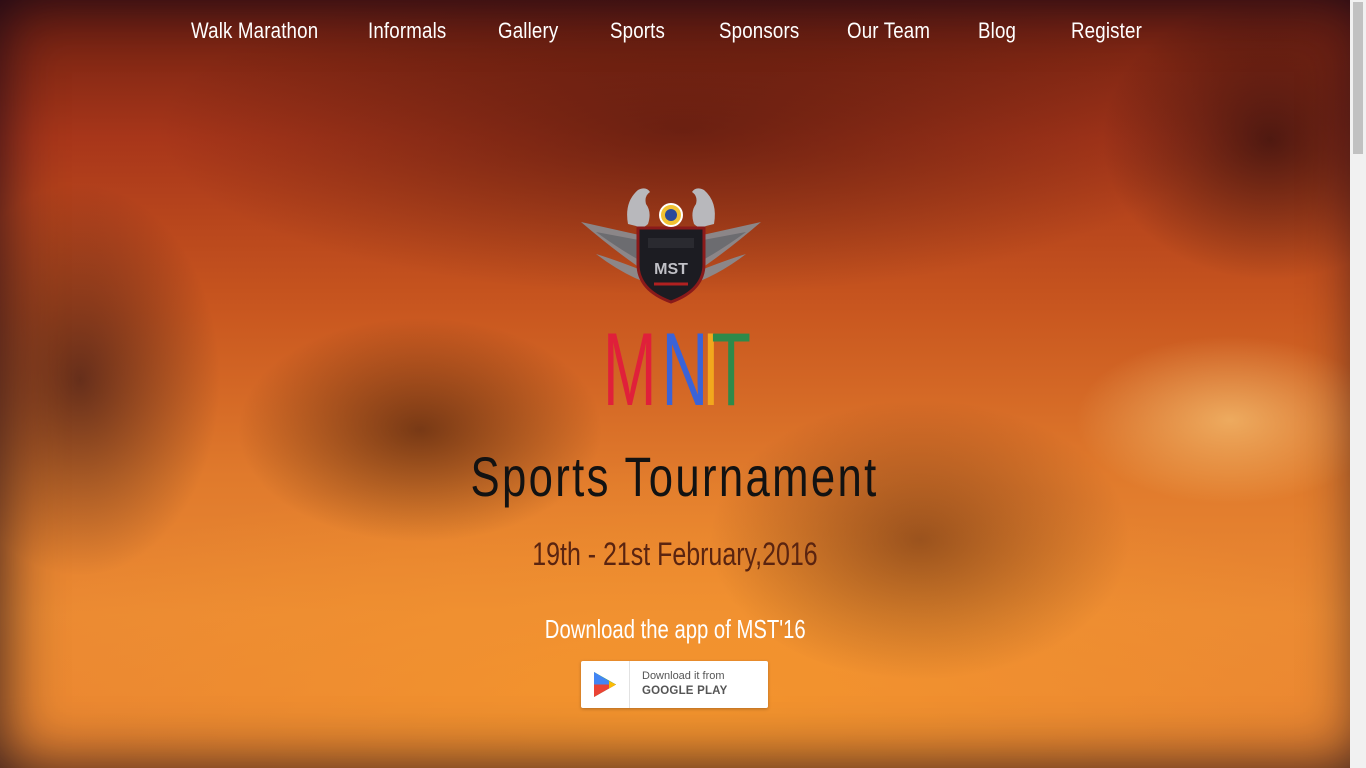  Describe the element at coordinates (637, 31) in the screenshot. I see `nav-sports: Sports` at that location.